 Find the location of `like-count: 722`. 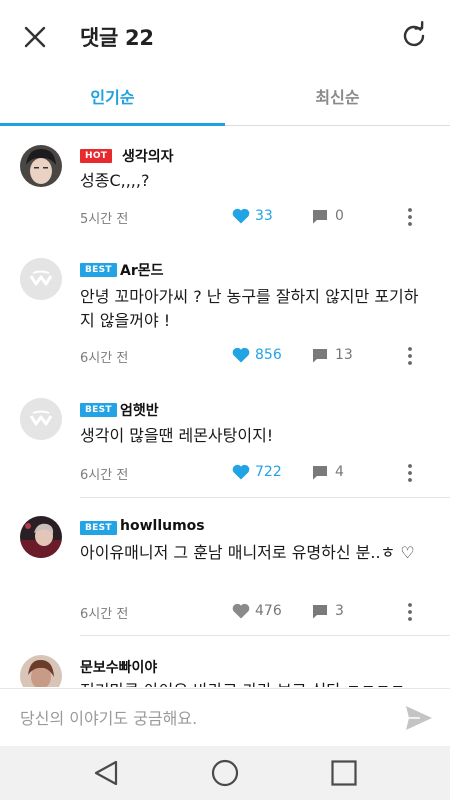

like-count: 722 is located at coordinates (268, 472).